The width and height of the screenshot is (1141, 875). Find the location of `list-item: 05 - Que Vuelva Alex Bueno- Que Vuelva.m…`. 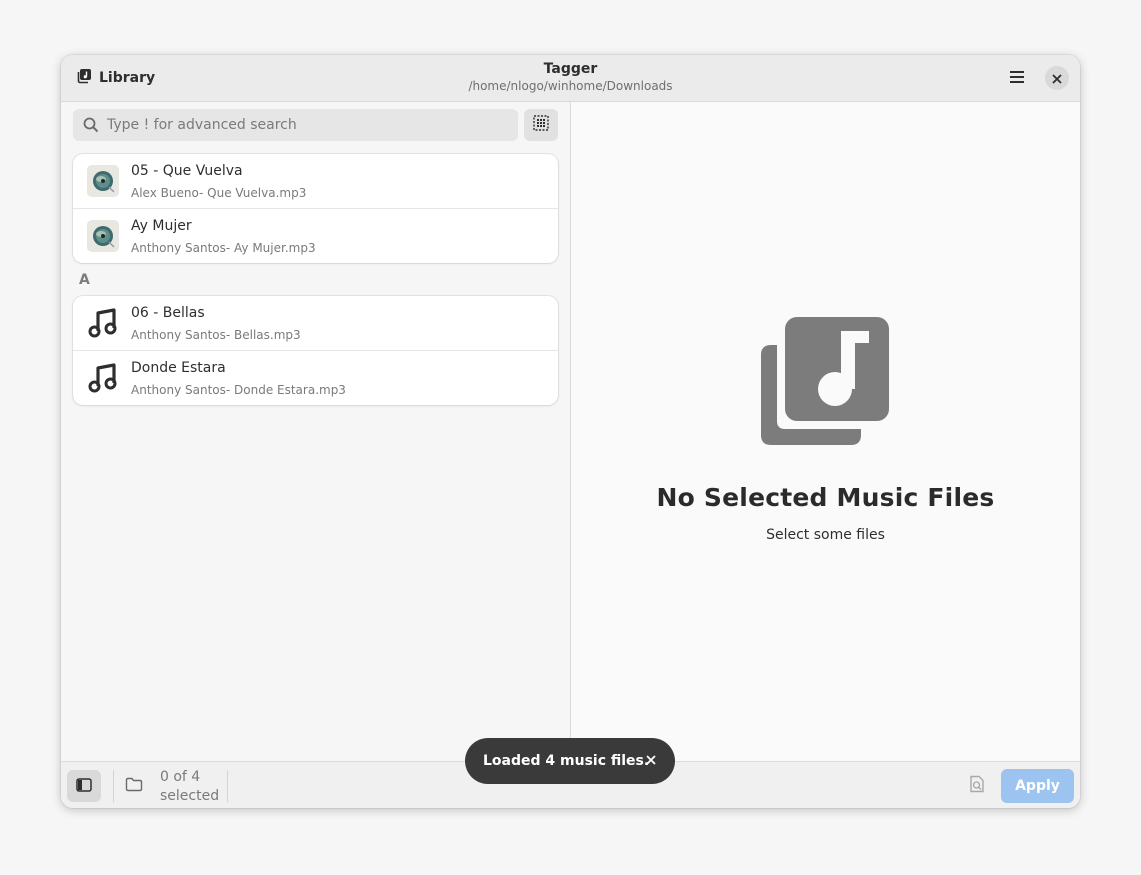

list-item: 05 - Que Vuelva Alex Bueno- Que Vuelva.m… is located at coordinates (315, 181).